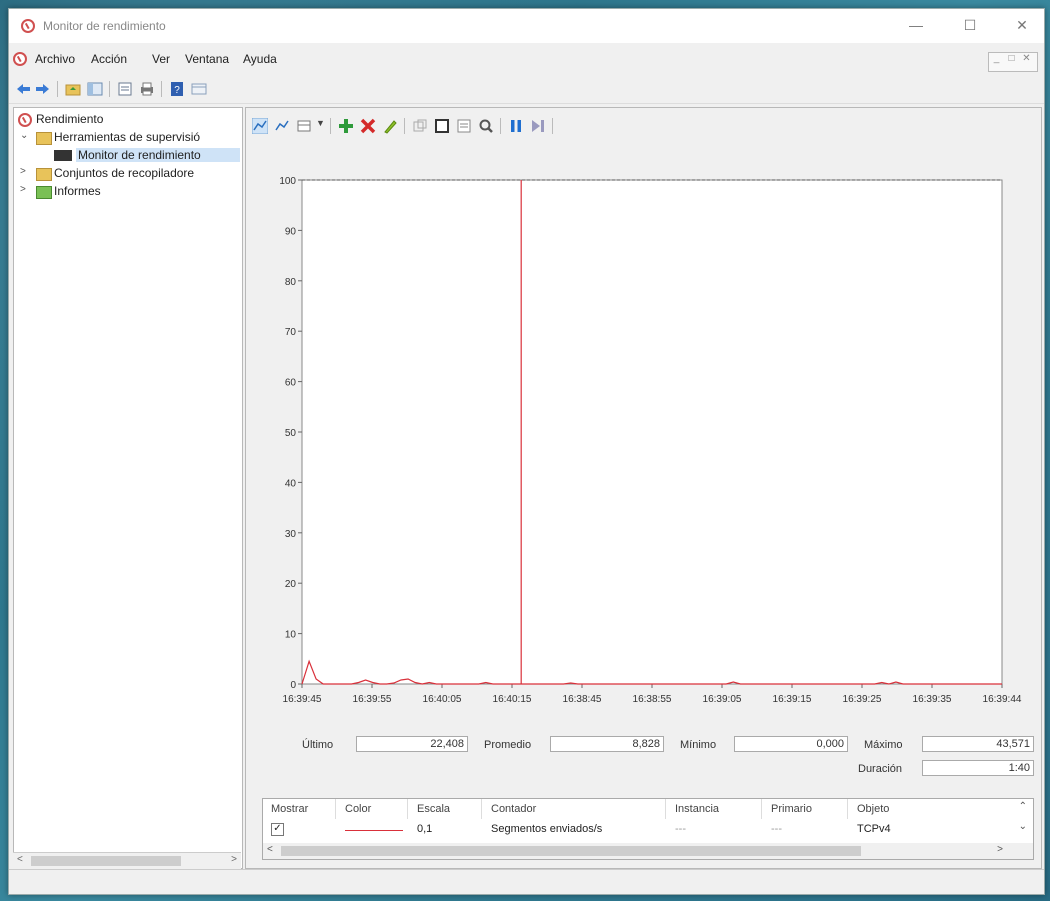 The height and width of the screenshot is (901, 1050). I want to click on maximize-button: ☐, so click(970, 25).